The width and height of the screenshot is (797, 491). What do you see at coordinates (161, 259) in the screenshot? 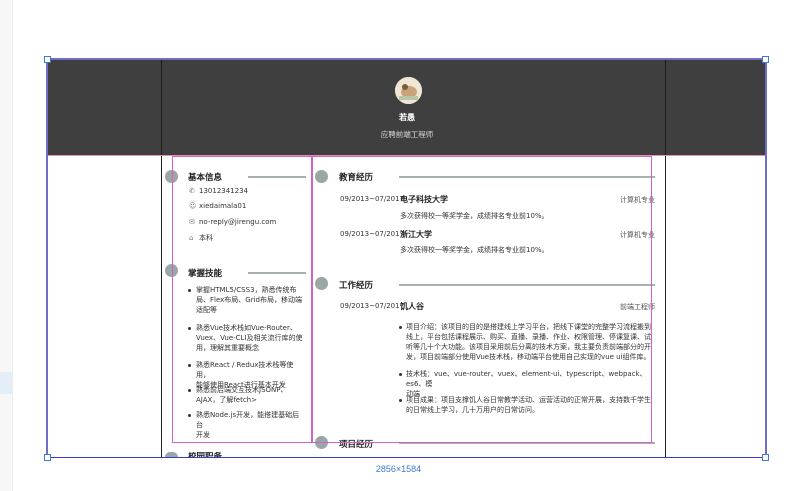
I see `column-divider-left` at bounding box center [161, 259].